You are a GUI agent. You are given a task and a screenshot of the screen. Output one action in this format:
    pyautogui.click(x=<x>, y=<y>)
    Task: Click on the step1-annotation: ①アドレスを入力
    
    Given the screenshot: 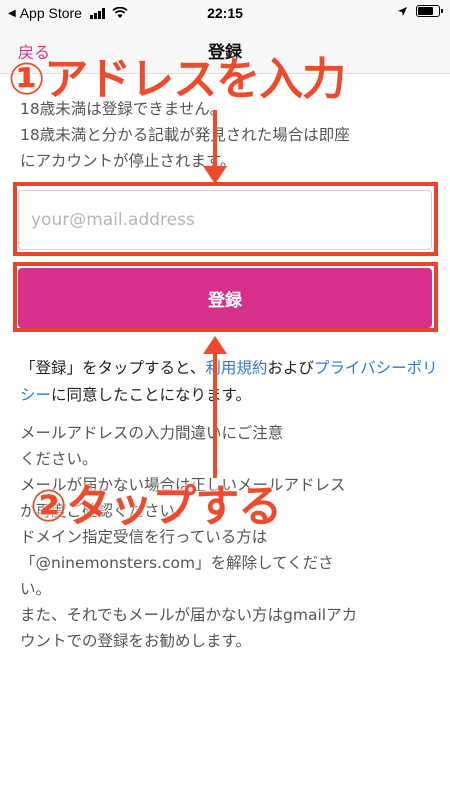 What is the action you would take?
    pyautogui.click(x=177, y=79)
    